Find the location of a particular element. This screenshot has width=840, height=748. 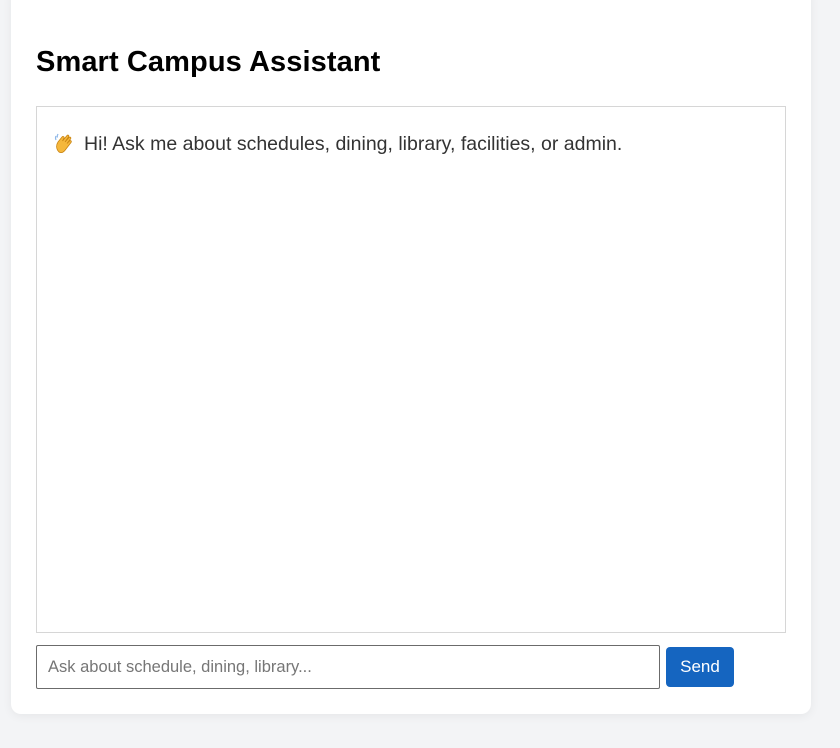

waving-hand-icon is located at coordinates (64, 143).